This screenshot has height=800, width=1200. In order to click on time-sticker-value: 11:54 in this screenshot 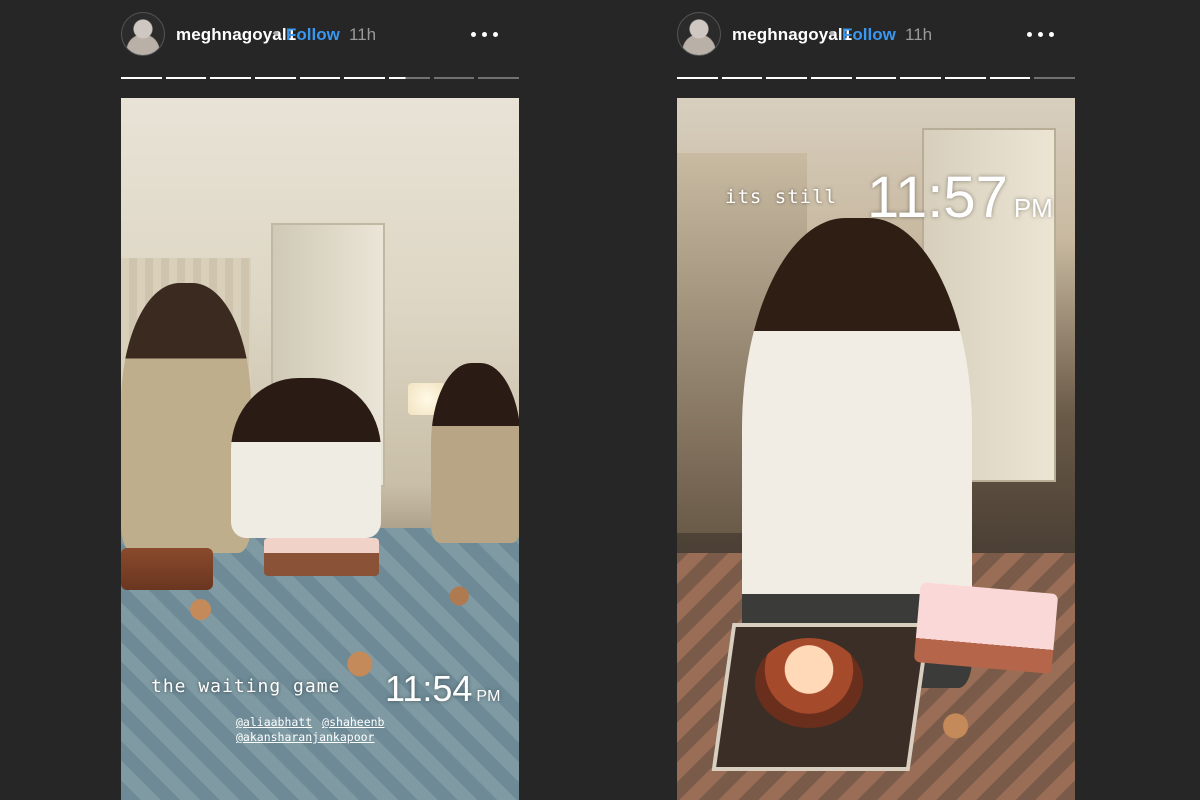, I will do `click(429, 688)`.